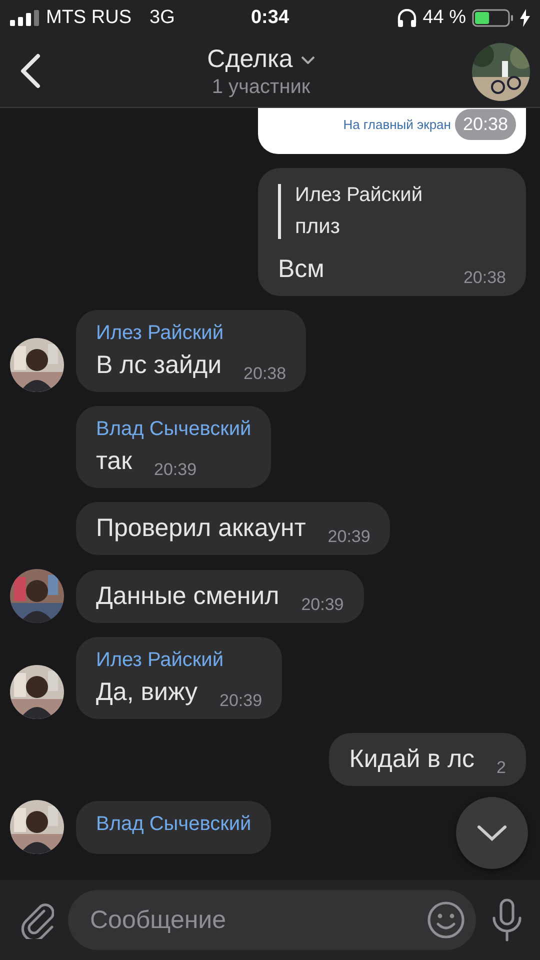 Image resolution: width=540 pixels, height=960 pixels. Describe the element at coordinates (270, 18) in the screenshot. I see `clock: 0:34` at that location.